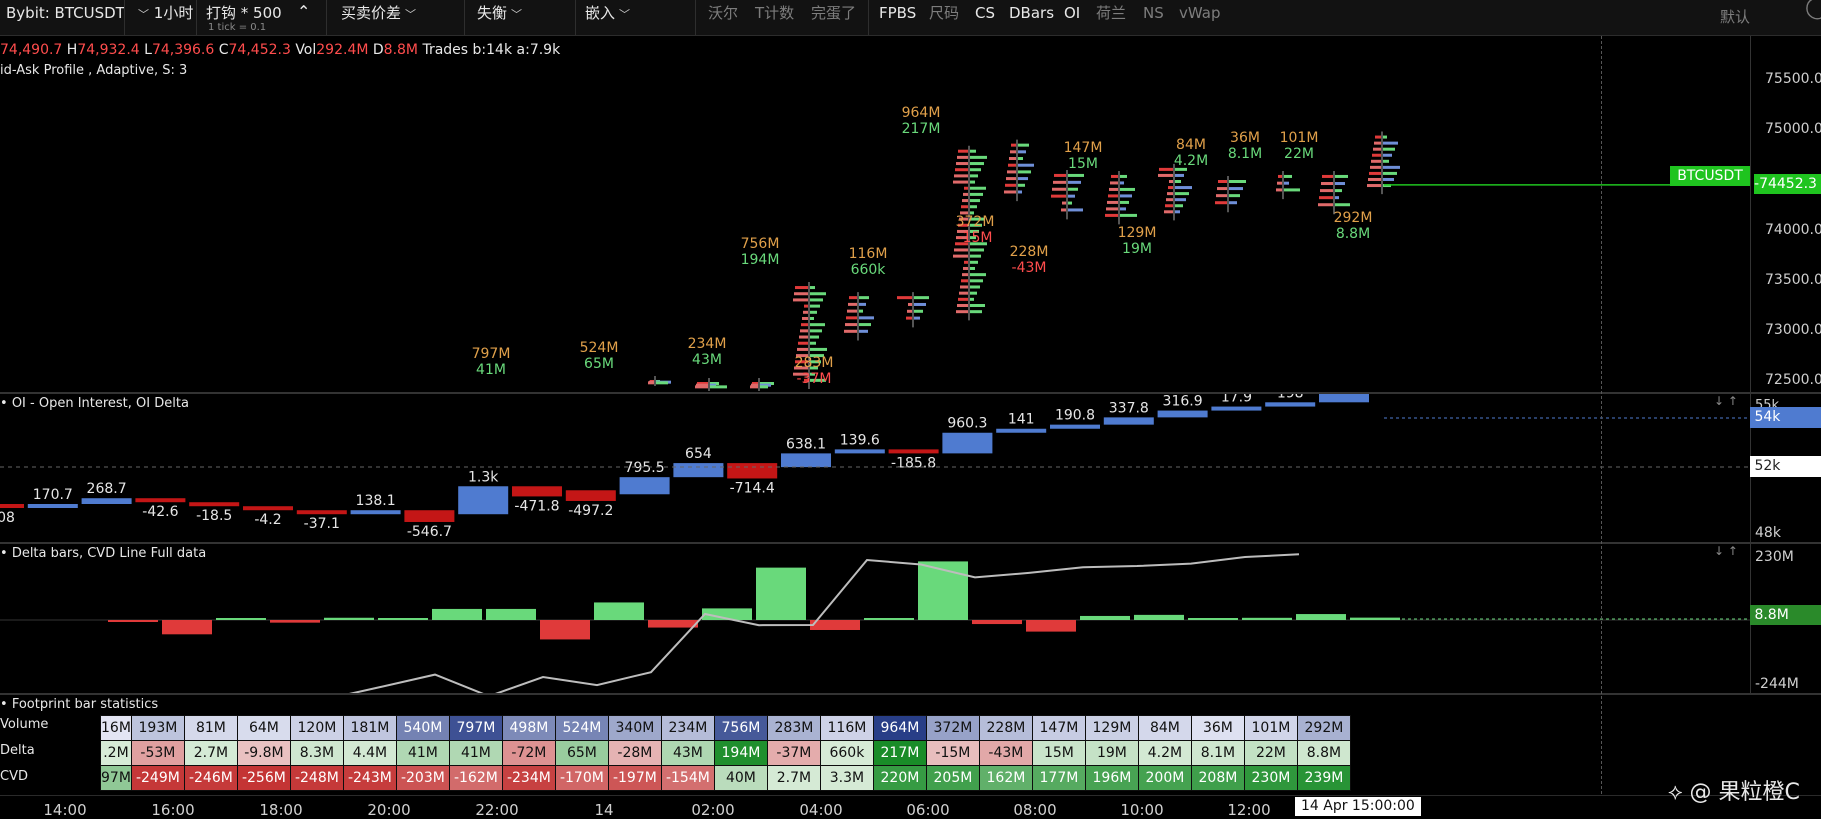 The image size is (1821, 819). Describe the element at coordinates (774, 17) in the screenshot. I see `tick-count-toggle: T计数` at that location.